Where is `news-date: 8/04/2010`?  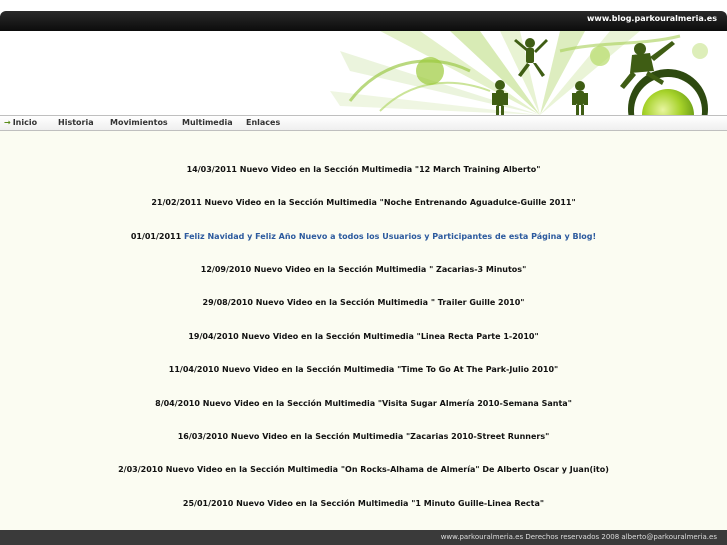 news-date: 8/04/2010 is located at coordinates (177, 403).